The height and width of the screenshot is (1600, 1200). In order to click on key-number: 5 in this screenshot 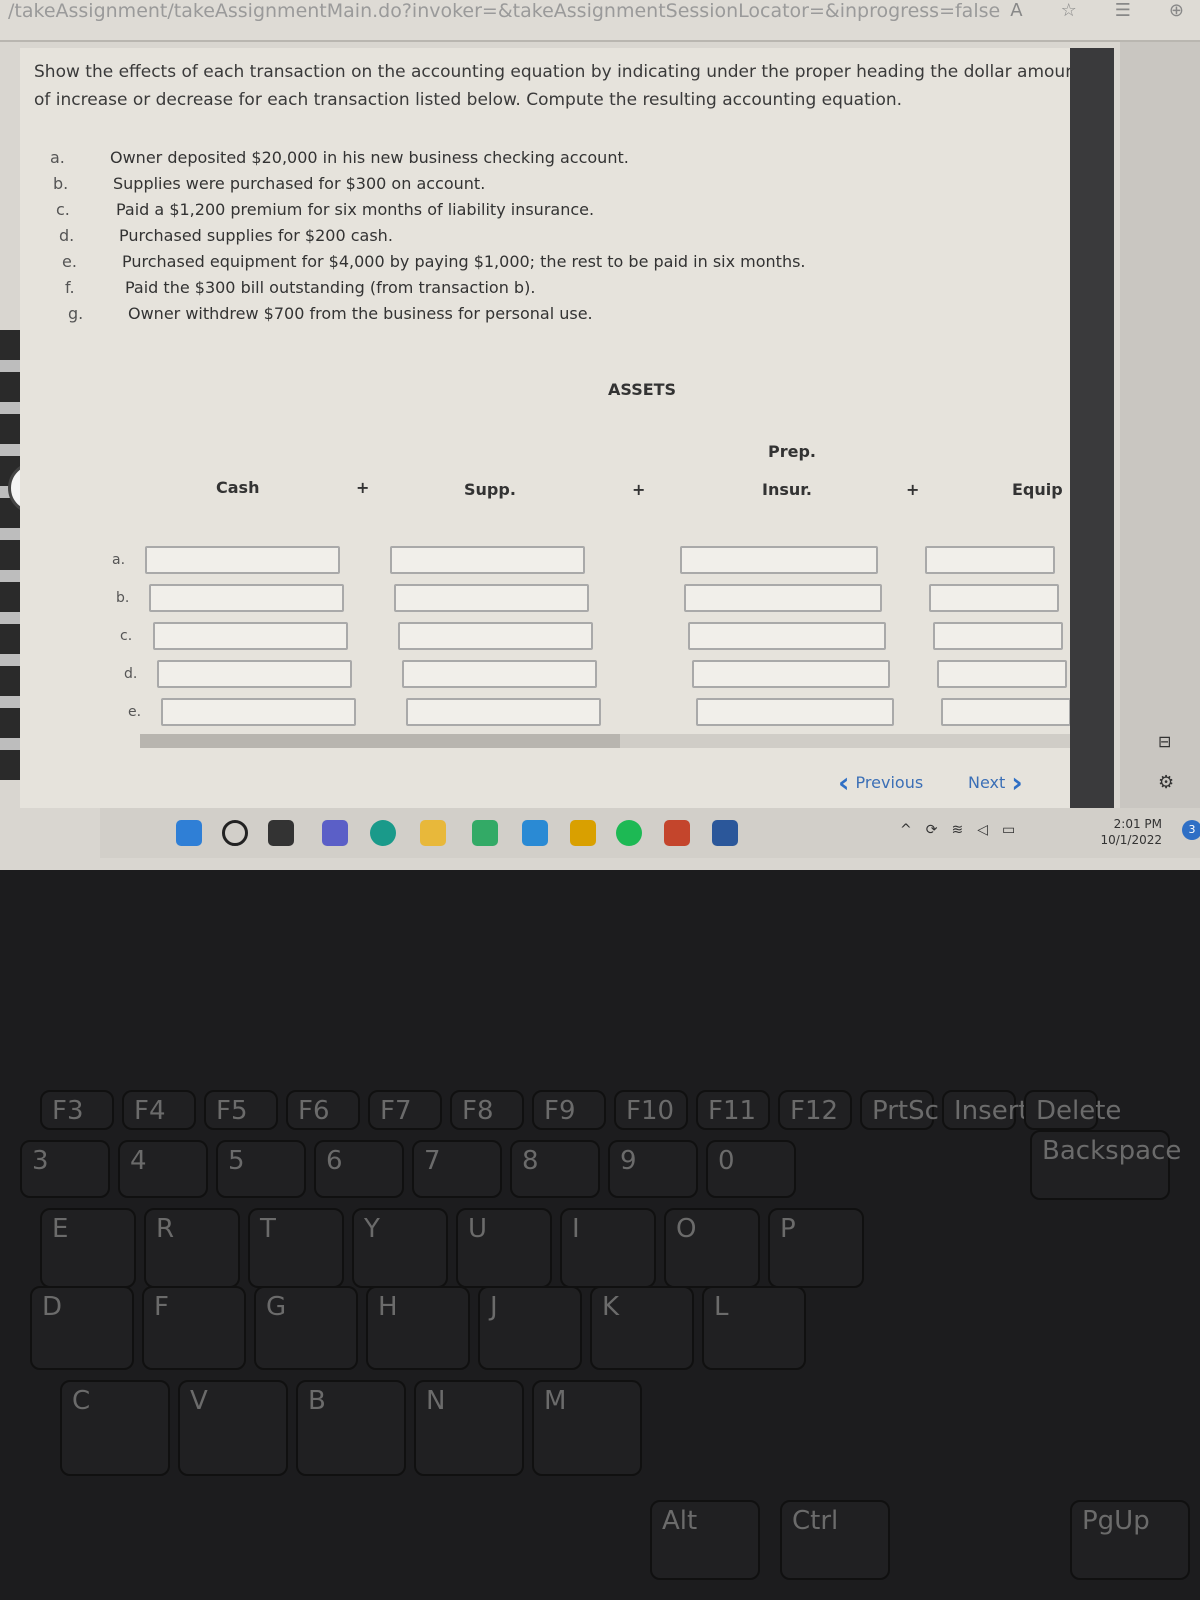, I will do `click(261, 1169)`.